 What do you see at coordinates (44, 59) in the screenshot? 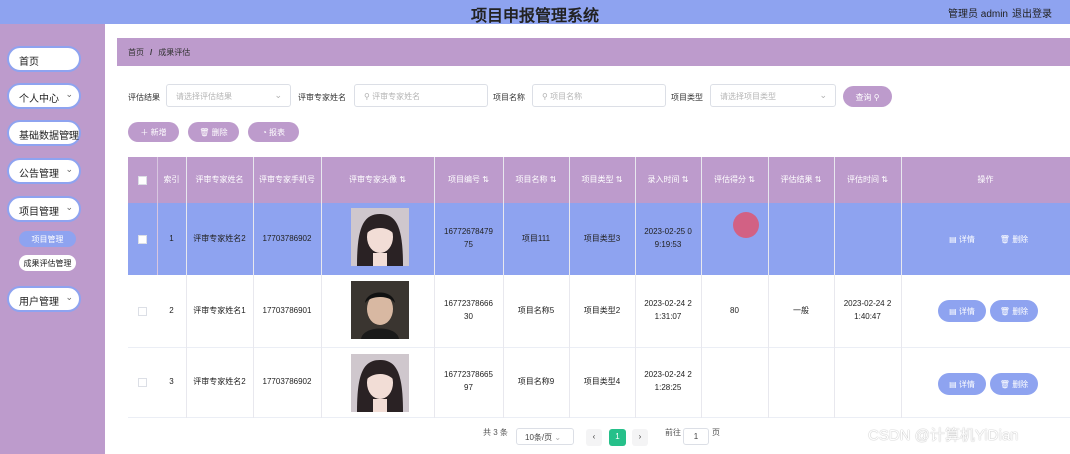
I see `sidebar-item-home: 首页` at bounding box center [44, 59].